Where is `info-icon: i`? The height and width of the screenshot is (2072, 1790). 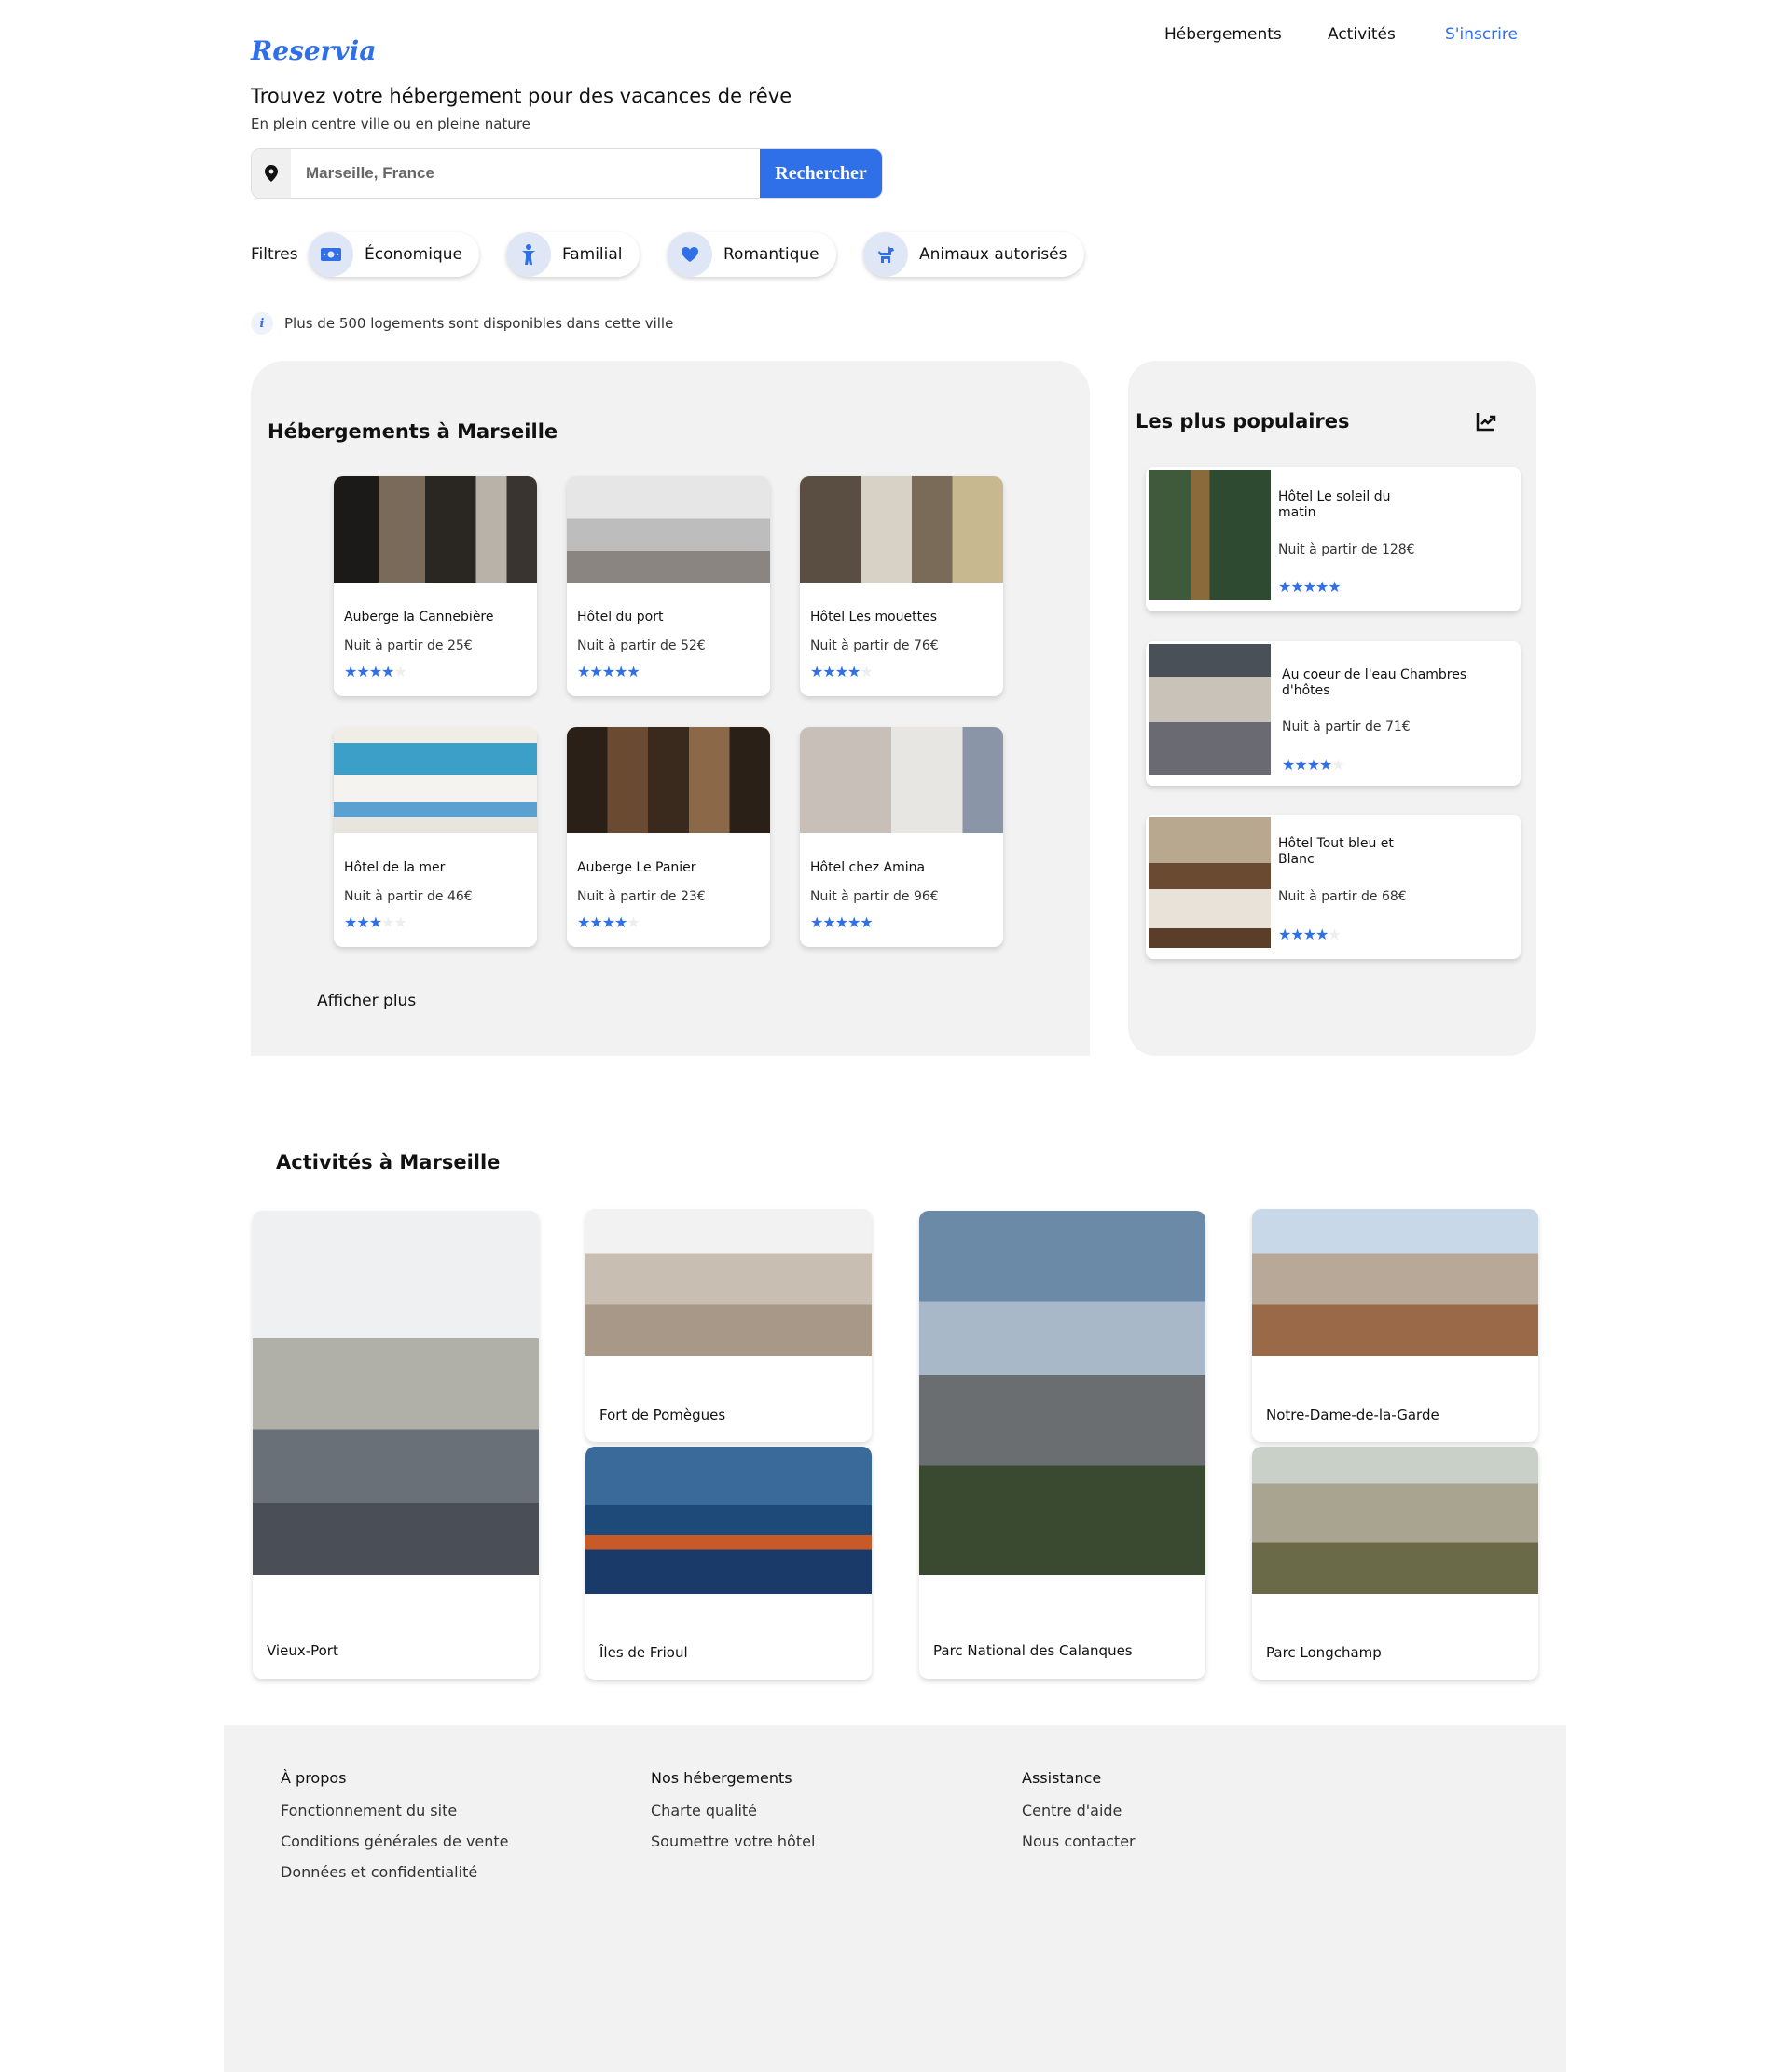
info-icon: i is located at coordinates (262, 323).